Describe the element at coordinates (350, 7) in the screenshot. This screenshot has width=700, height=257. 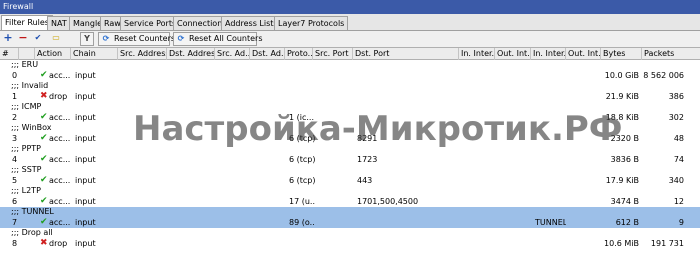
I see `window-title: Firewall` at that location.